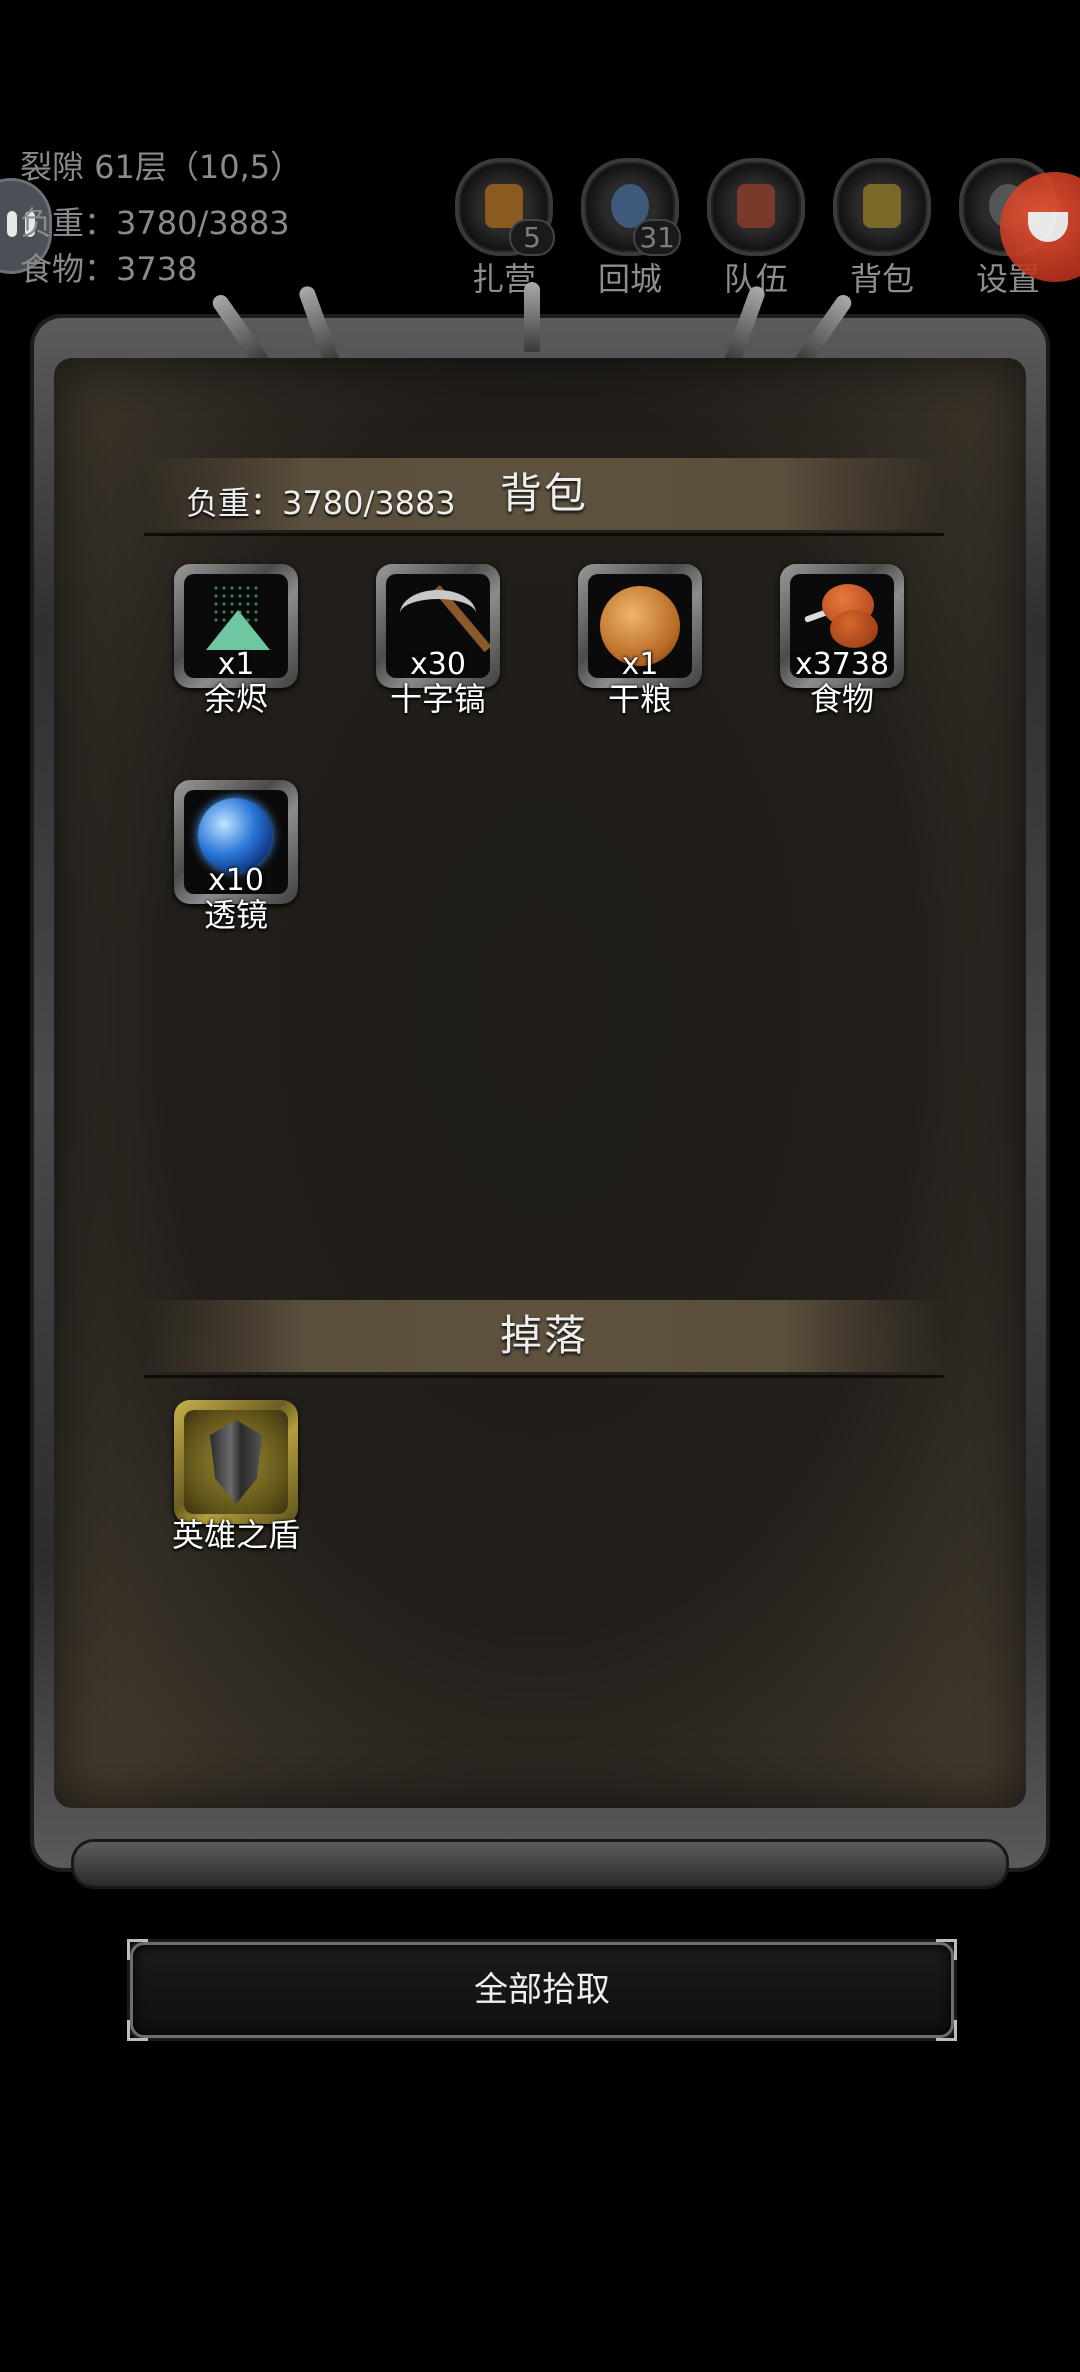  Describe the element at coordinates (1048, 227) in the screenshot. I see `smile-icon` at that location.